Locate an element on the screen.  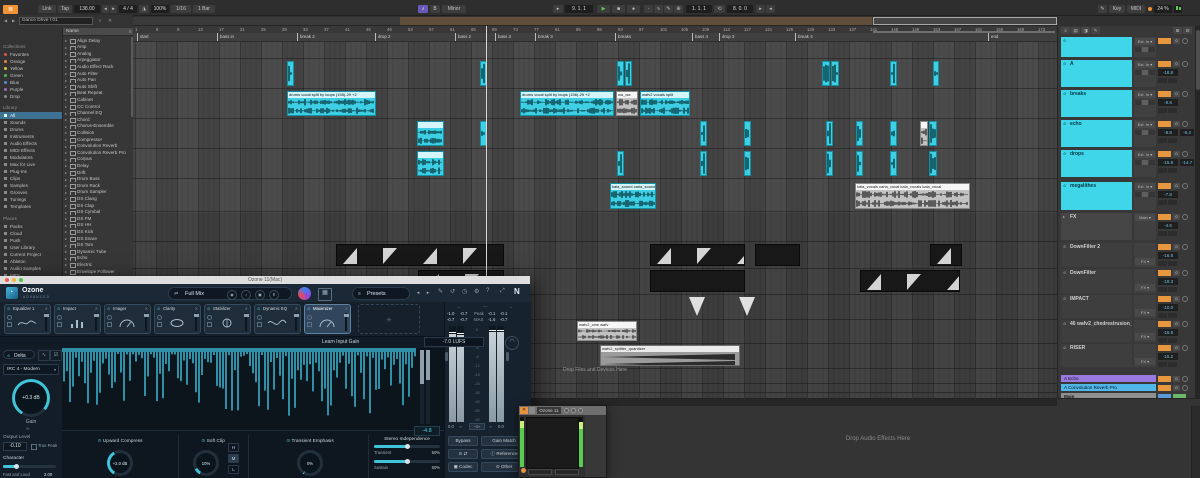
locator-end: end is located at coordinates (993, 37).